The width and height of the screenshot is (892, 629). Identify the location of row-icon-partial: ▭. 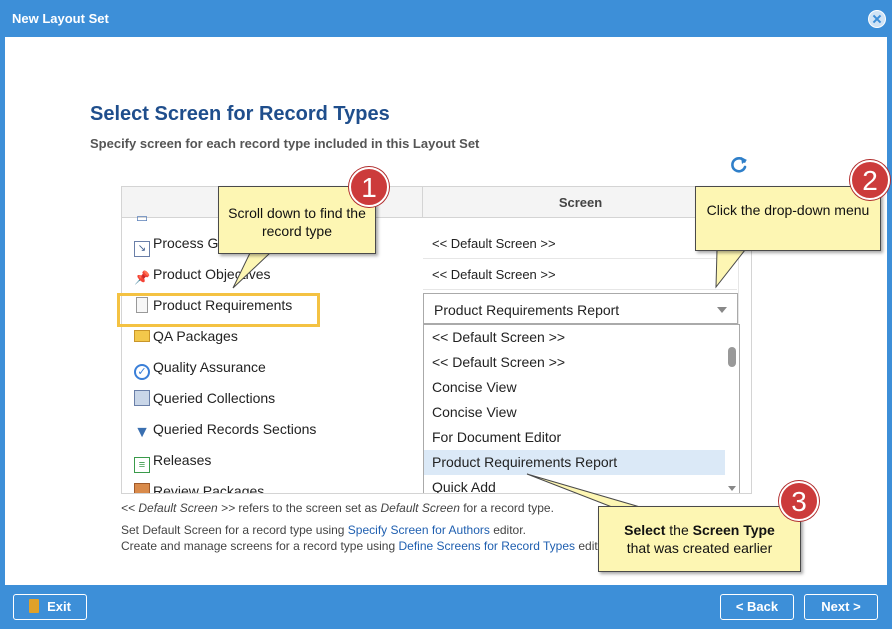
(142, 217).